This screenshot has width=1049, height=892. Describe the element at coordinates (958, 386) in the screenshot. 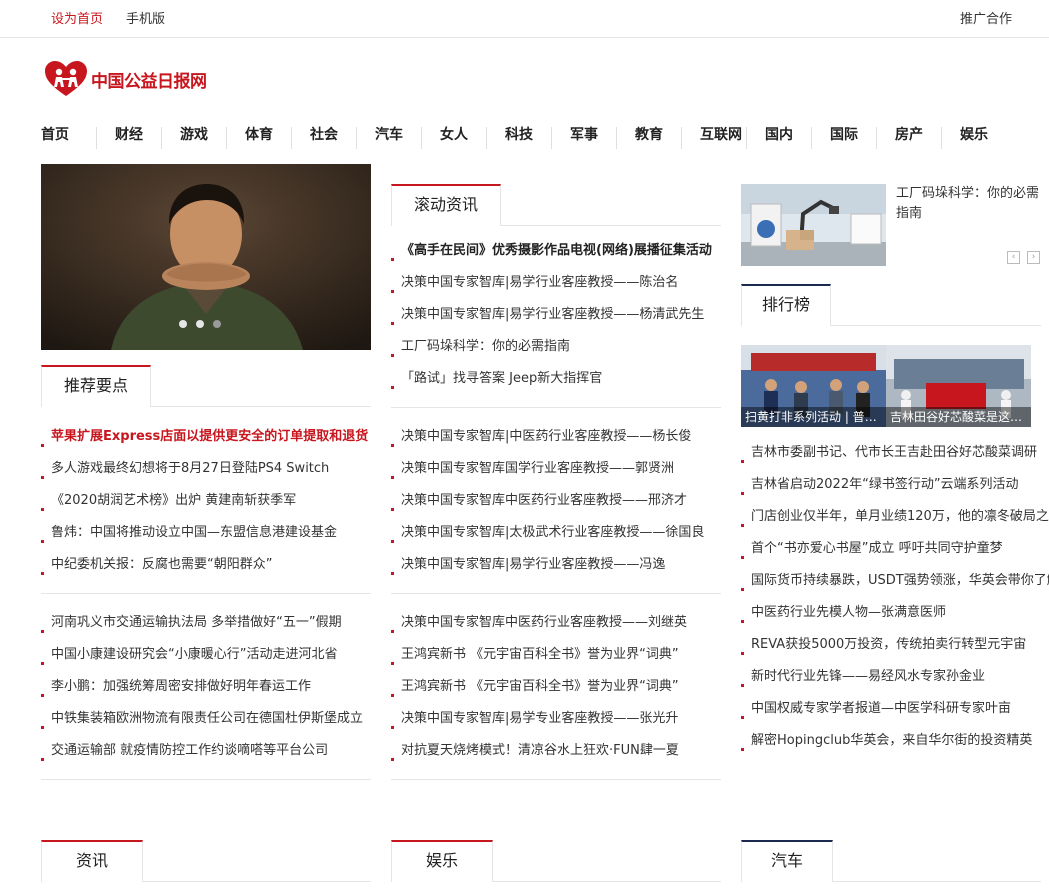

I see `rank-picture: 吉林田谷好芯酸菜是这样生产的` at that location.